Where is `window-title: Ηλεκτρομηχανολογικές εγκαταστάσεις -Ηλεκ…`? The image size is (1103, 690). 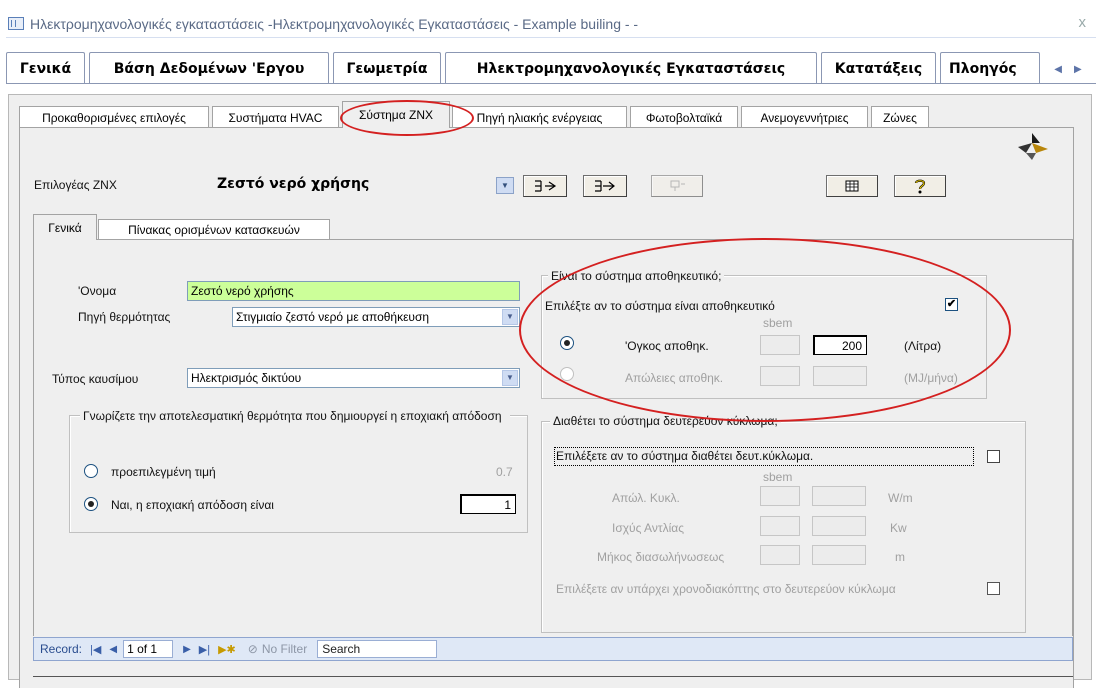
window-title: Ηλεκτρομηχανολογικές εγκαταστάσεις -Ηλεκ… is located at coordinates (334, 23).